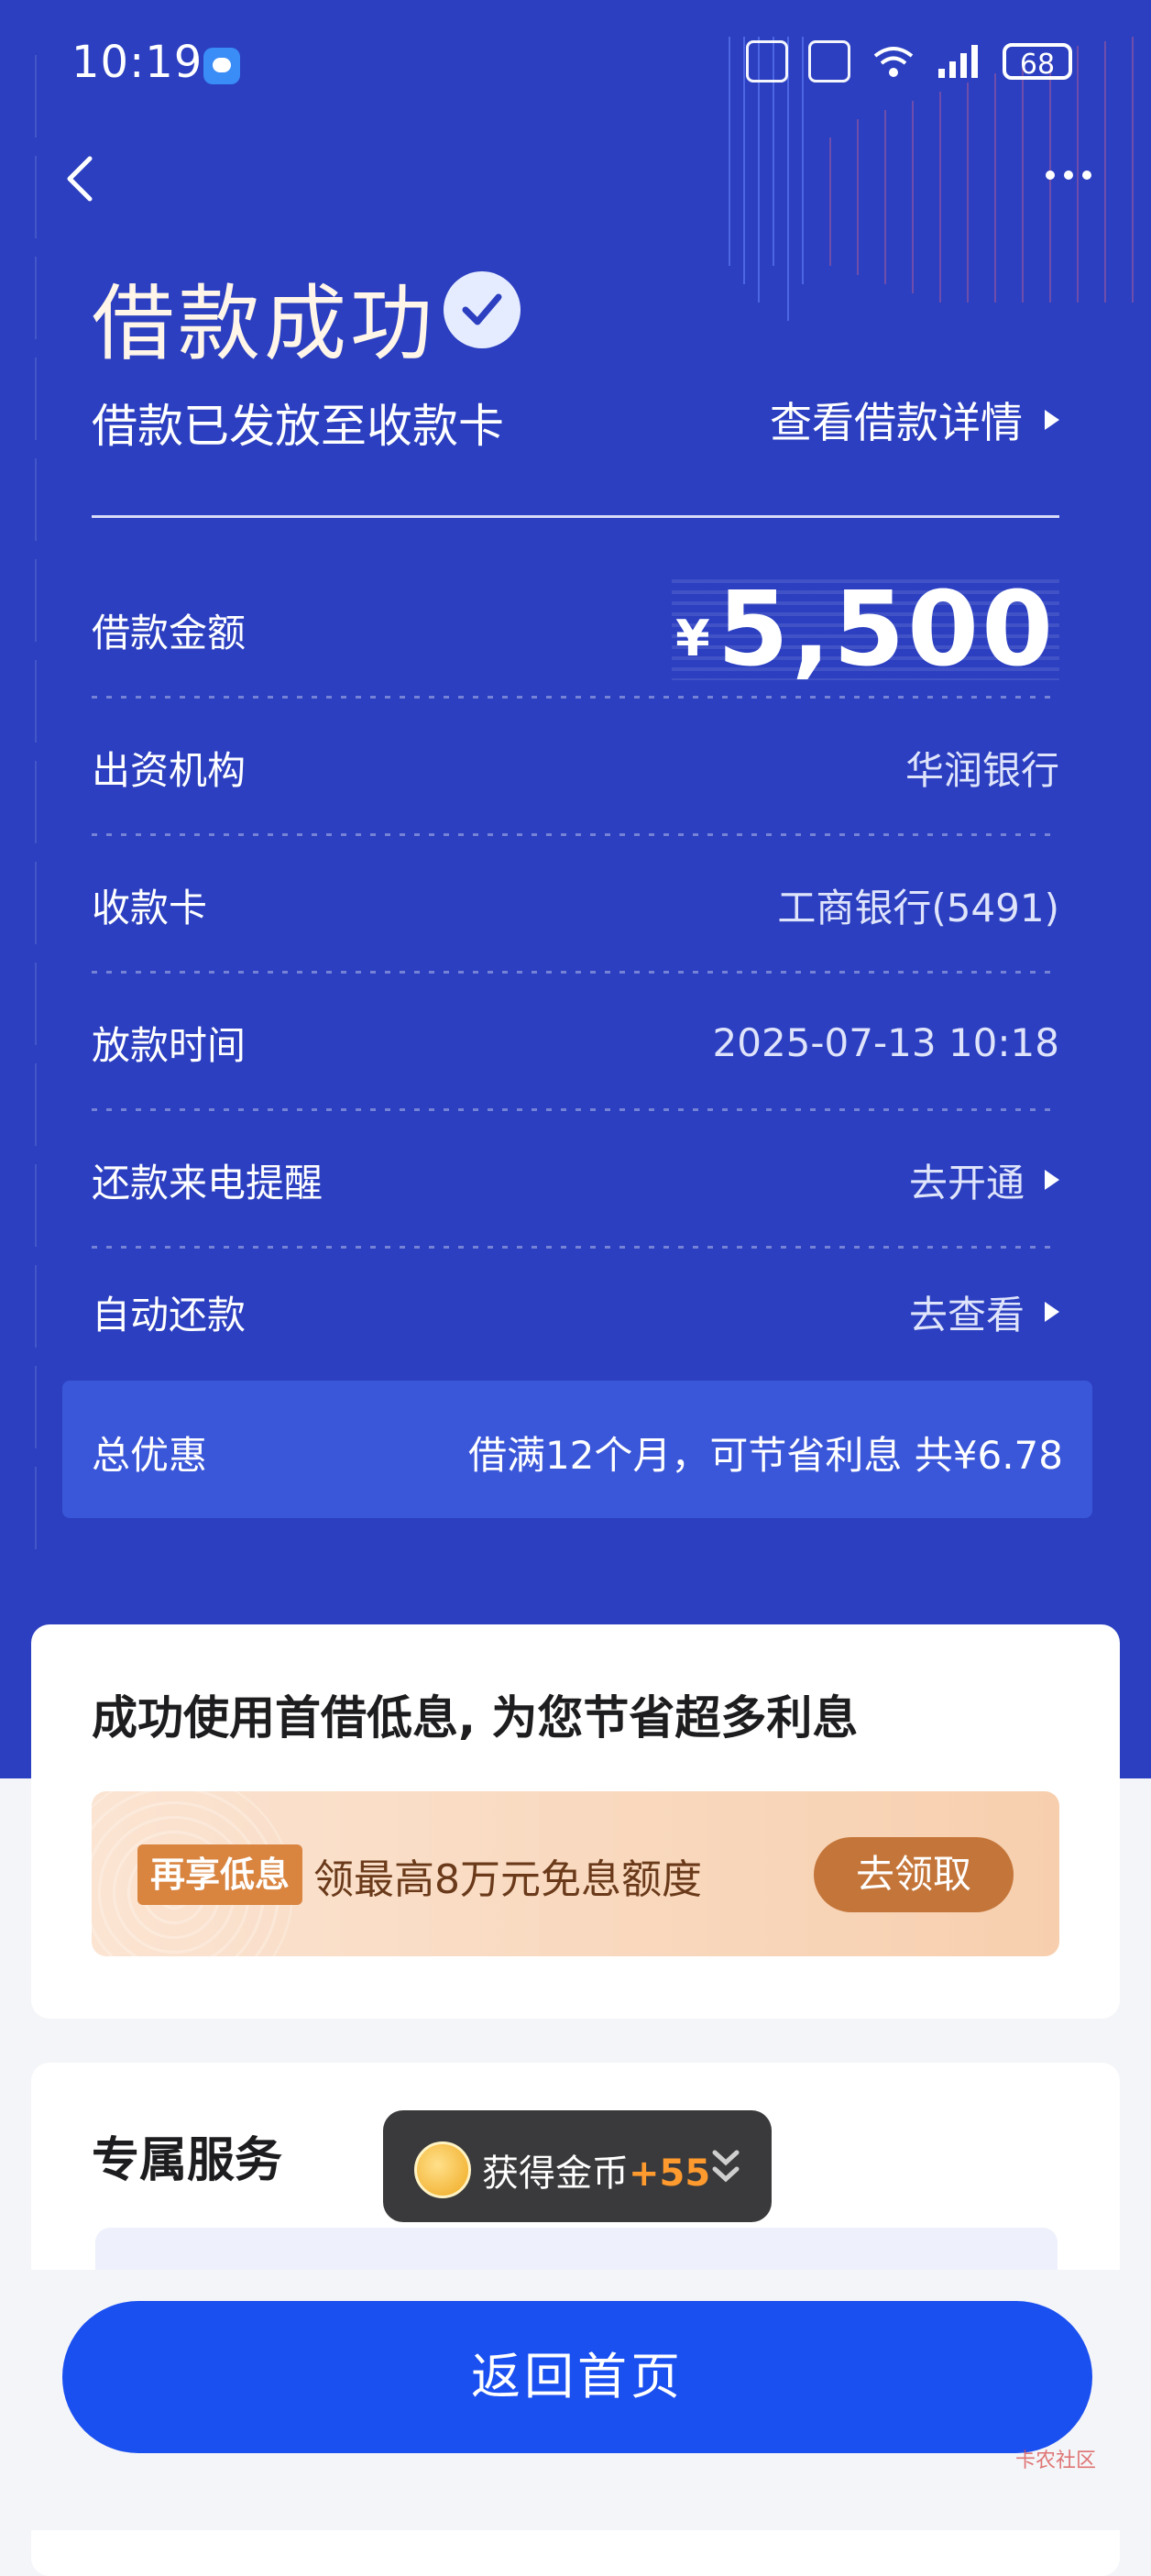 The width and height of the screenshot is (1151, 2576). What do you see at coordinates (1068, 176) in the screenshot?
I see `more-dots-icon` at bounding box center [1068, 176].